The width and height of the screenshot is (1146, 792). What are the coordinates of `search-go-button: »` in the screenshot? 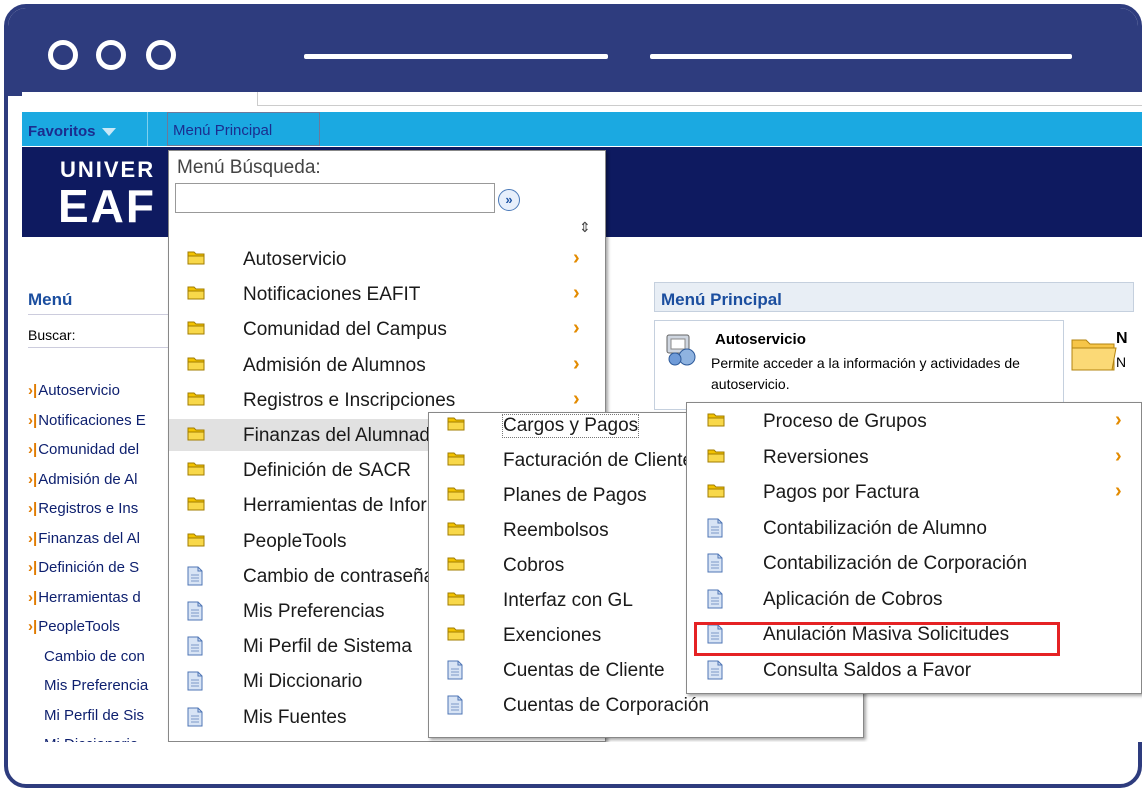 It's located at (509, 200).